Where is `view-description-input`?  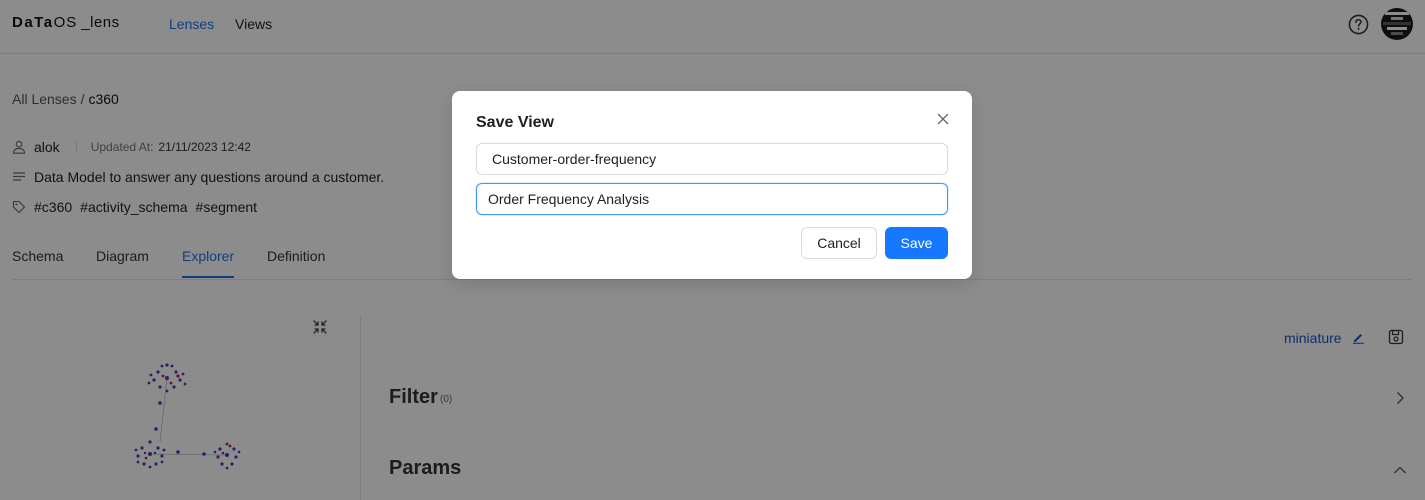
view-description-input is located at coordinates (712, 199).